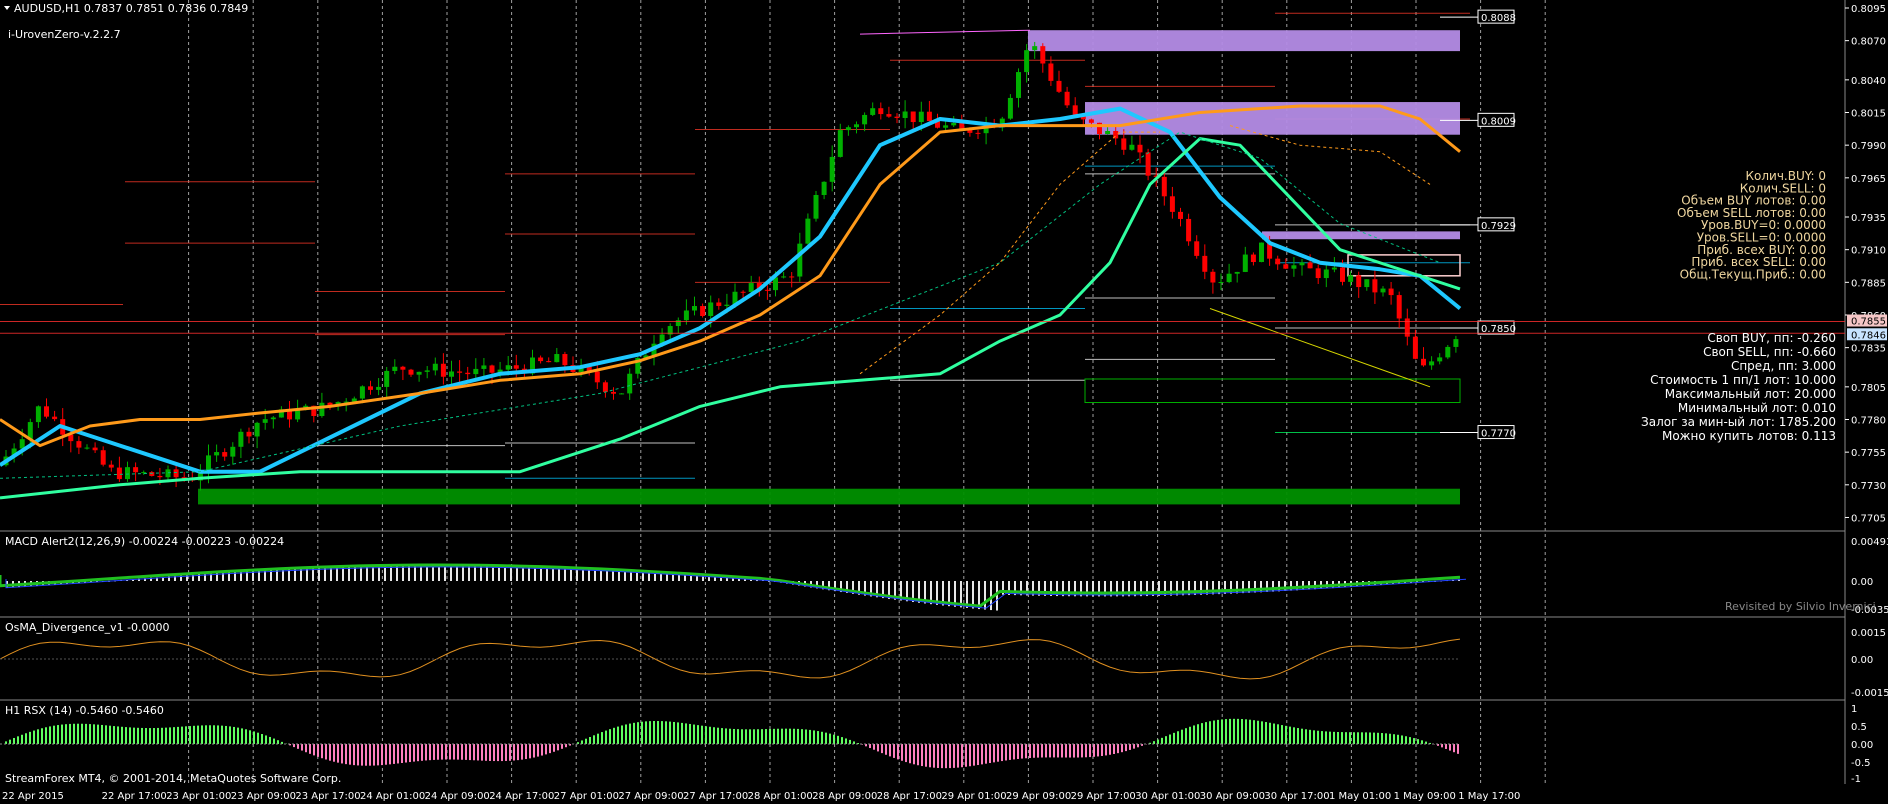 The width and height of the screenshot is (1888, 804). What do you see at coordinates (1856, 779) in the screenshot?
I see `rsx-tick: -1` at bounding box center [1856, 779].